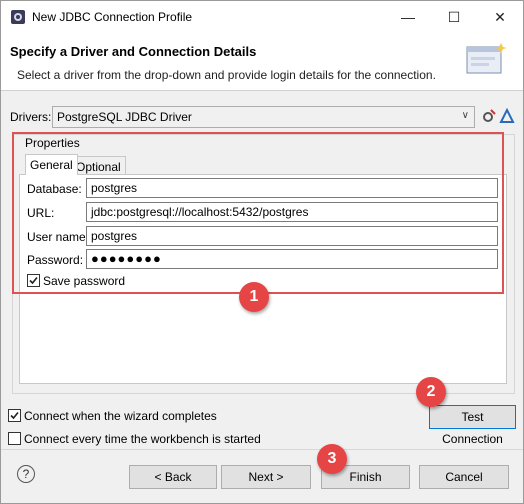 The width and height of the screenshot is (524, 504). Describe the element at coordinates (292, 259) in the screenshot. I see `password-field: ●●●●●●●●` at that location.